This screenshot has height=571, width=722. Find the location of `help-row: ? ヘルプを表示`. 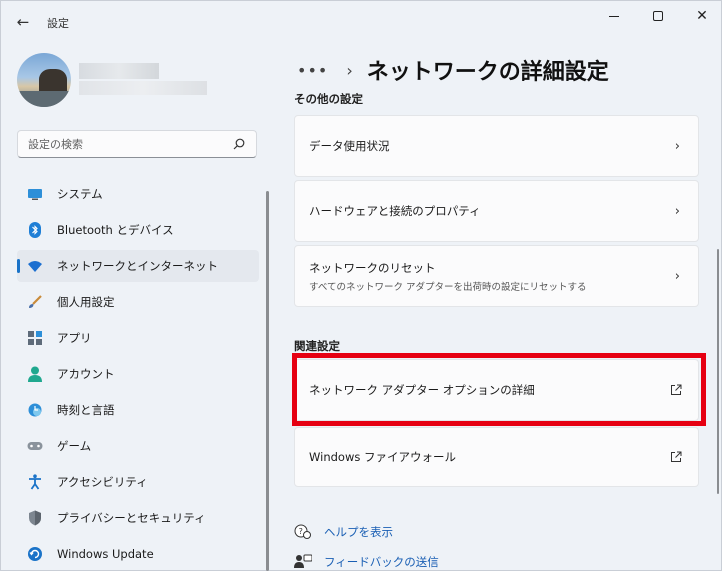

help-row: ? ヘルプを表示 is located at coordinates (366, 532).